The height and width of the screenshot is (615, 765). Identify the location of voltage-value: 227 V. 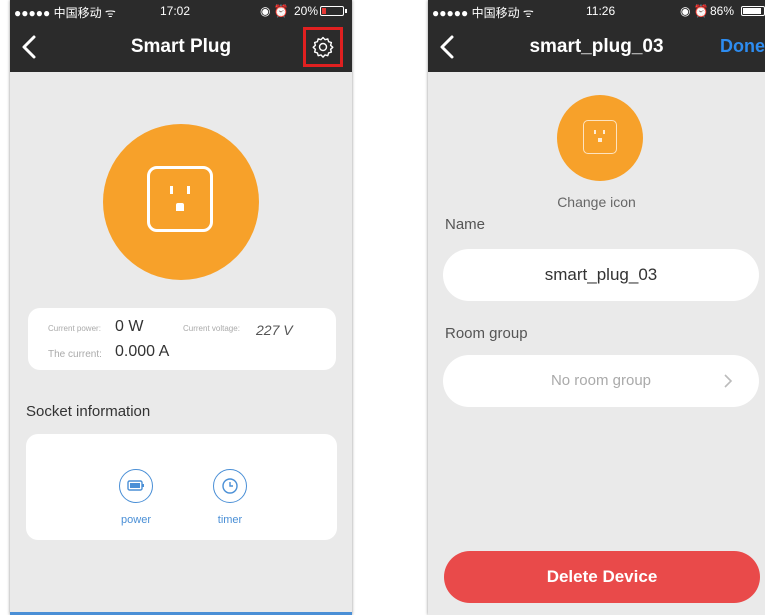
(274, 330).